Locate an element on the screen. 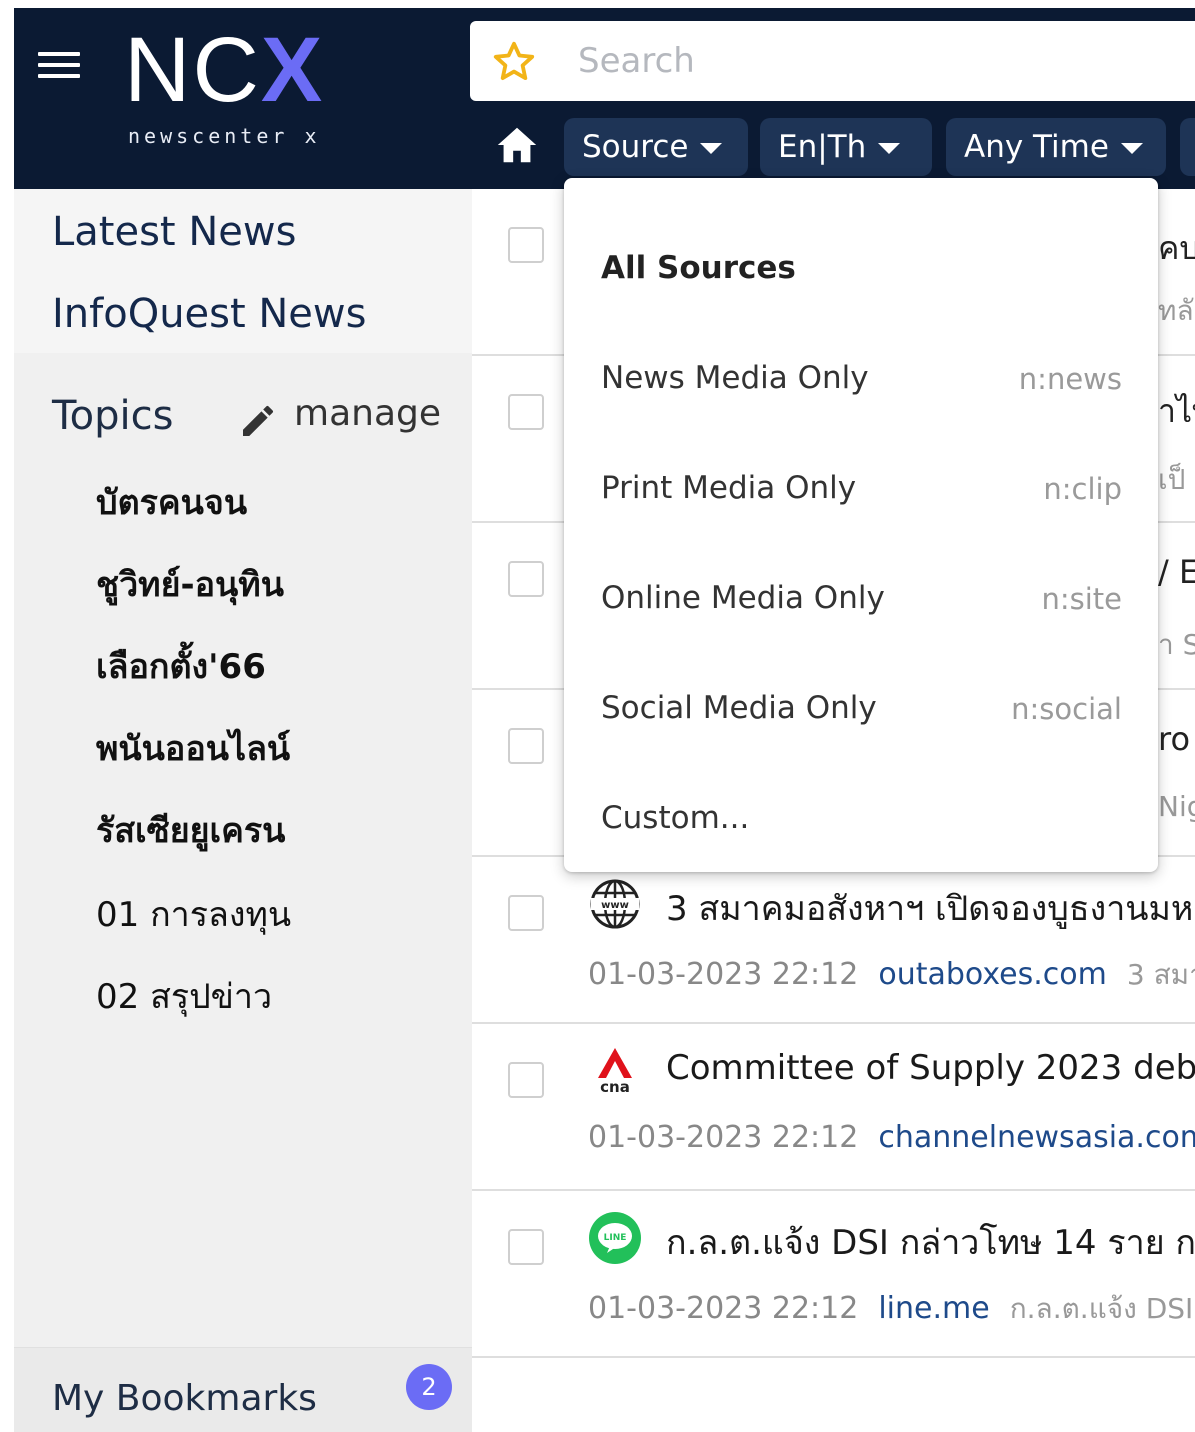 The height and width of the screenshot is (1432, 1195). dropdown-item-hint: n:clip is located at coordinates (1082, 489).